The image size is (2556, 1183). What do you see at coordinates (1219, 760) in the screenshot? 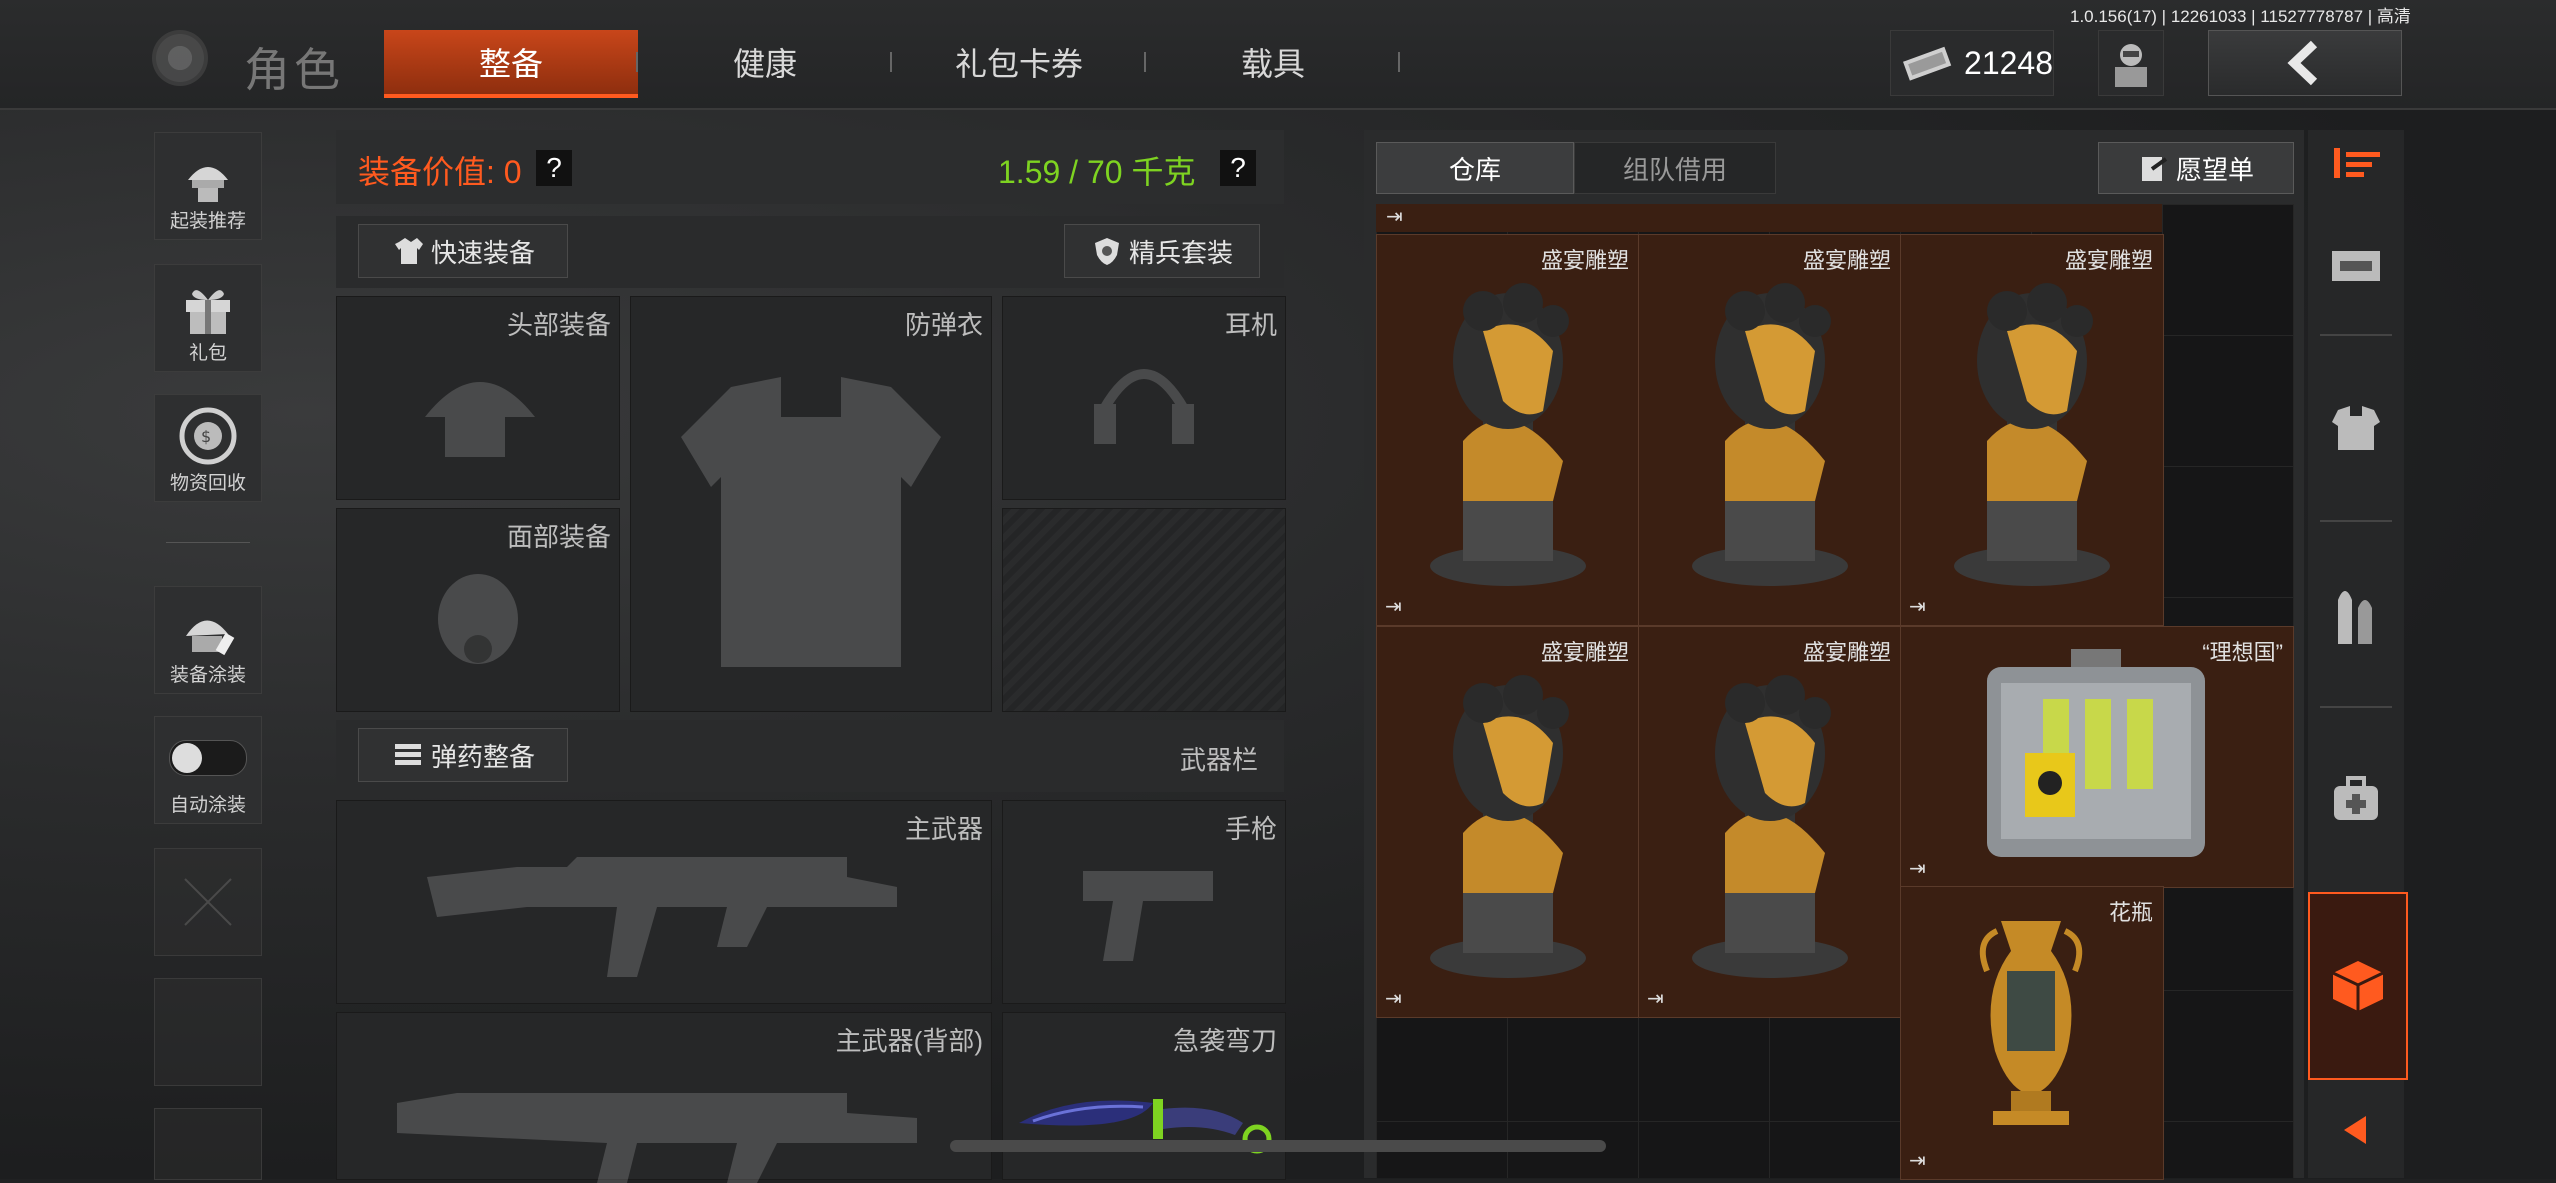
I see `weapon-bar-label: 武器栏` at bounding box center [1219, 760].